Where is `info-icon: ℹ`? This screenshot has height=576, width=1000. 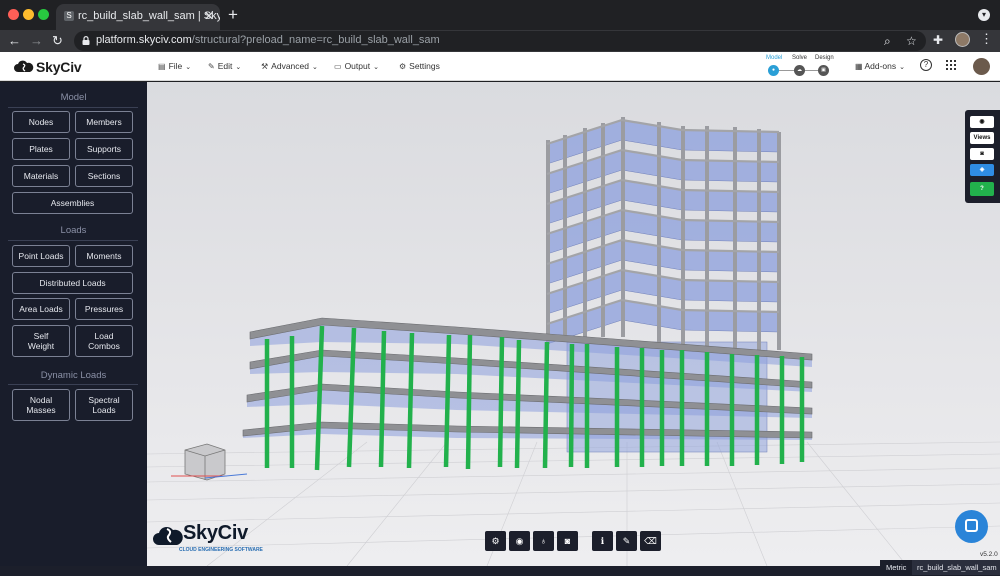 info-icon: ℹ is located at coordinates (602, 541).